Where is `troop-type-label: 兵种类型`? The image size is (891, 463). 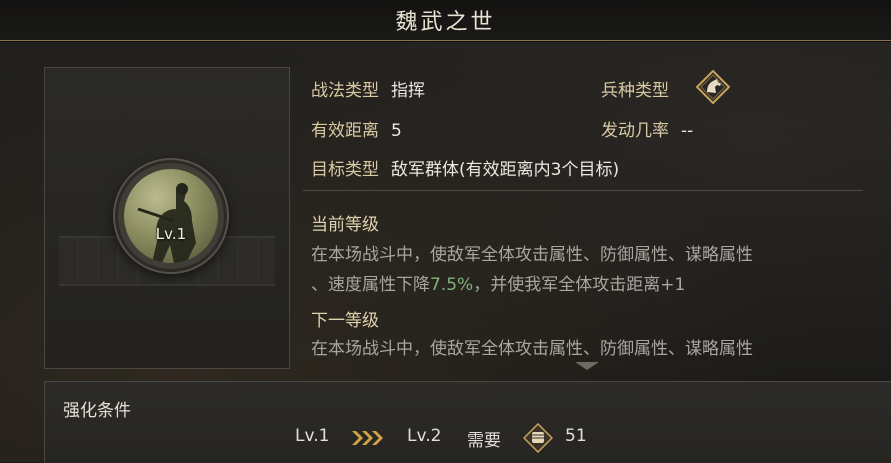
troop-type-label: 兵种类型 is located at coordinates (635, 91).